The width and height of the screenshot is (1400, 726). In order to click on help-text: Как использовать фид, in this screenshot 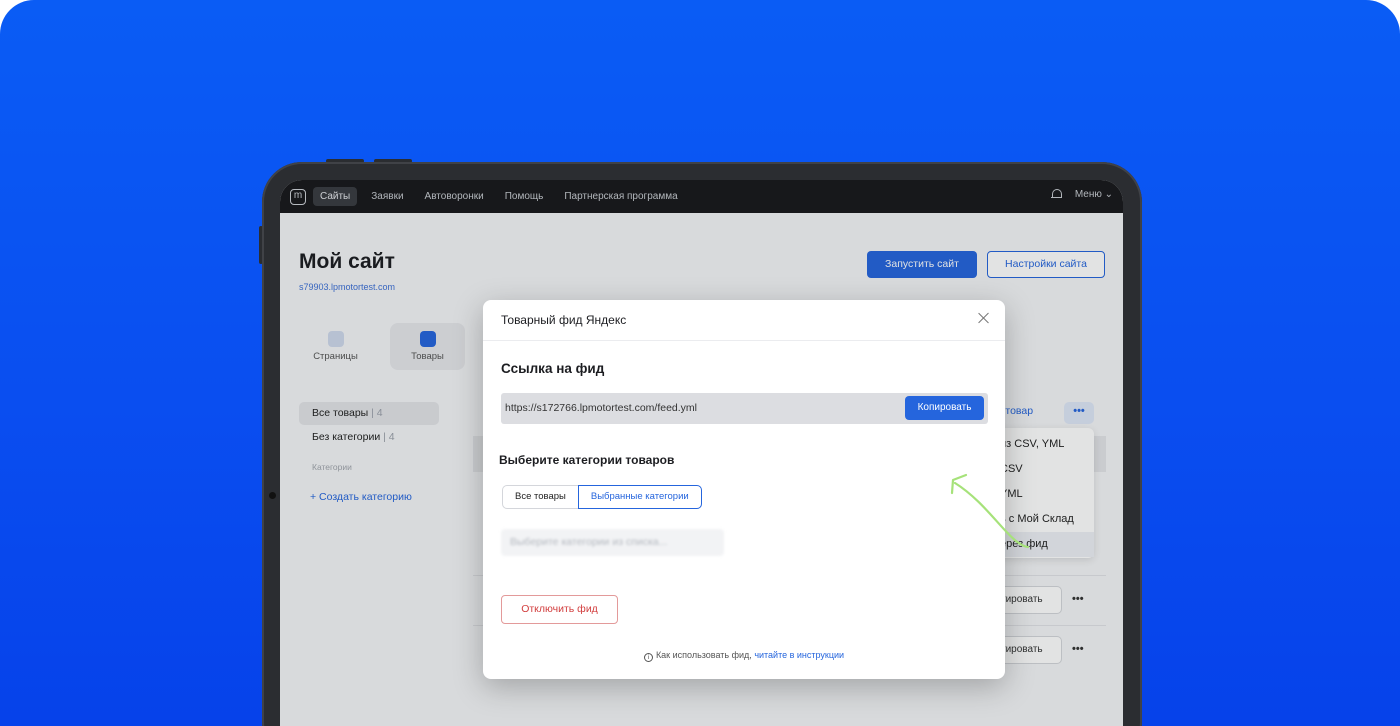, I will do `click(703, 655)`.